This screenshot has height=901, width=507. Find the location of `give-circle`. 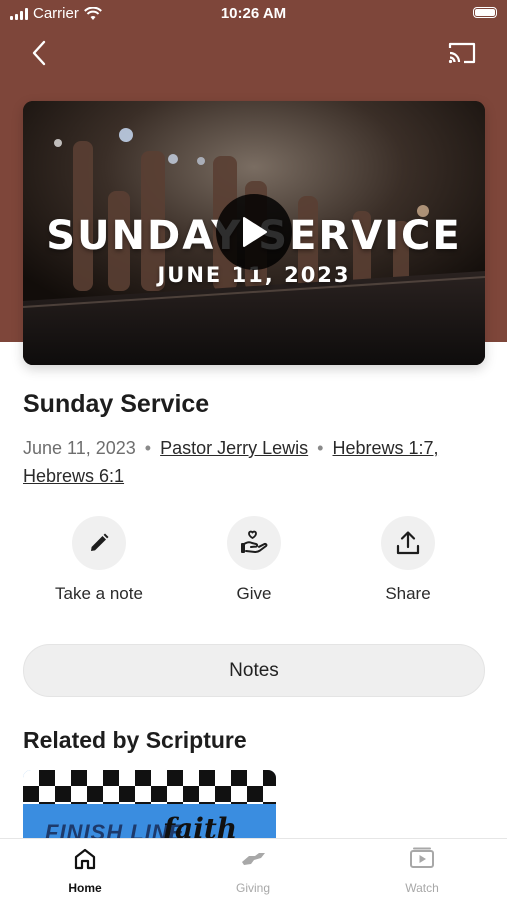

give-circle is located at coordinates (254, 543).